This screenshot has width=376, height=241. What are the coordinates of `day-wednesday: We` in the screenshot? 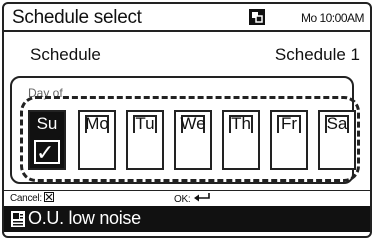 It's located at (193, 140).